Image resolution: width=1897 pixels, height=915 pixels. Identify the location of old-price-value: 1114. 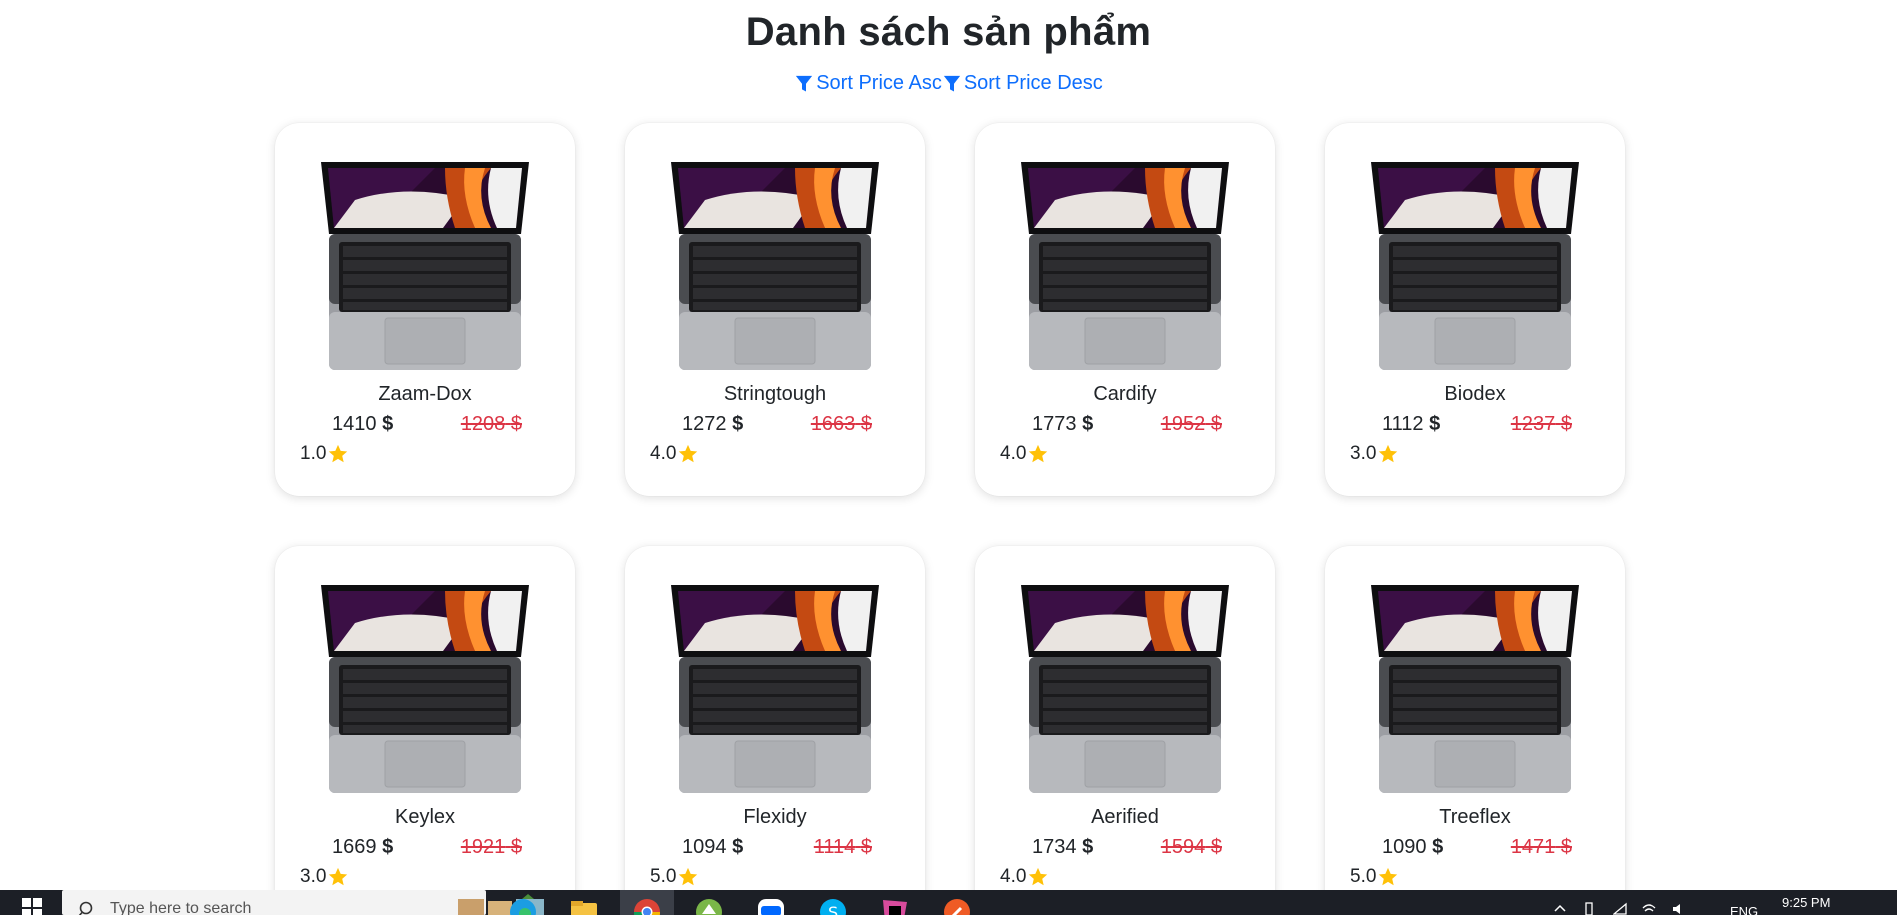
(834, 847).